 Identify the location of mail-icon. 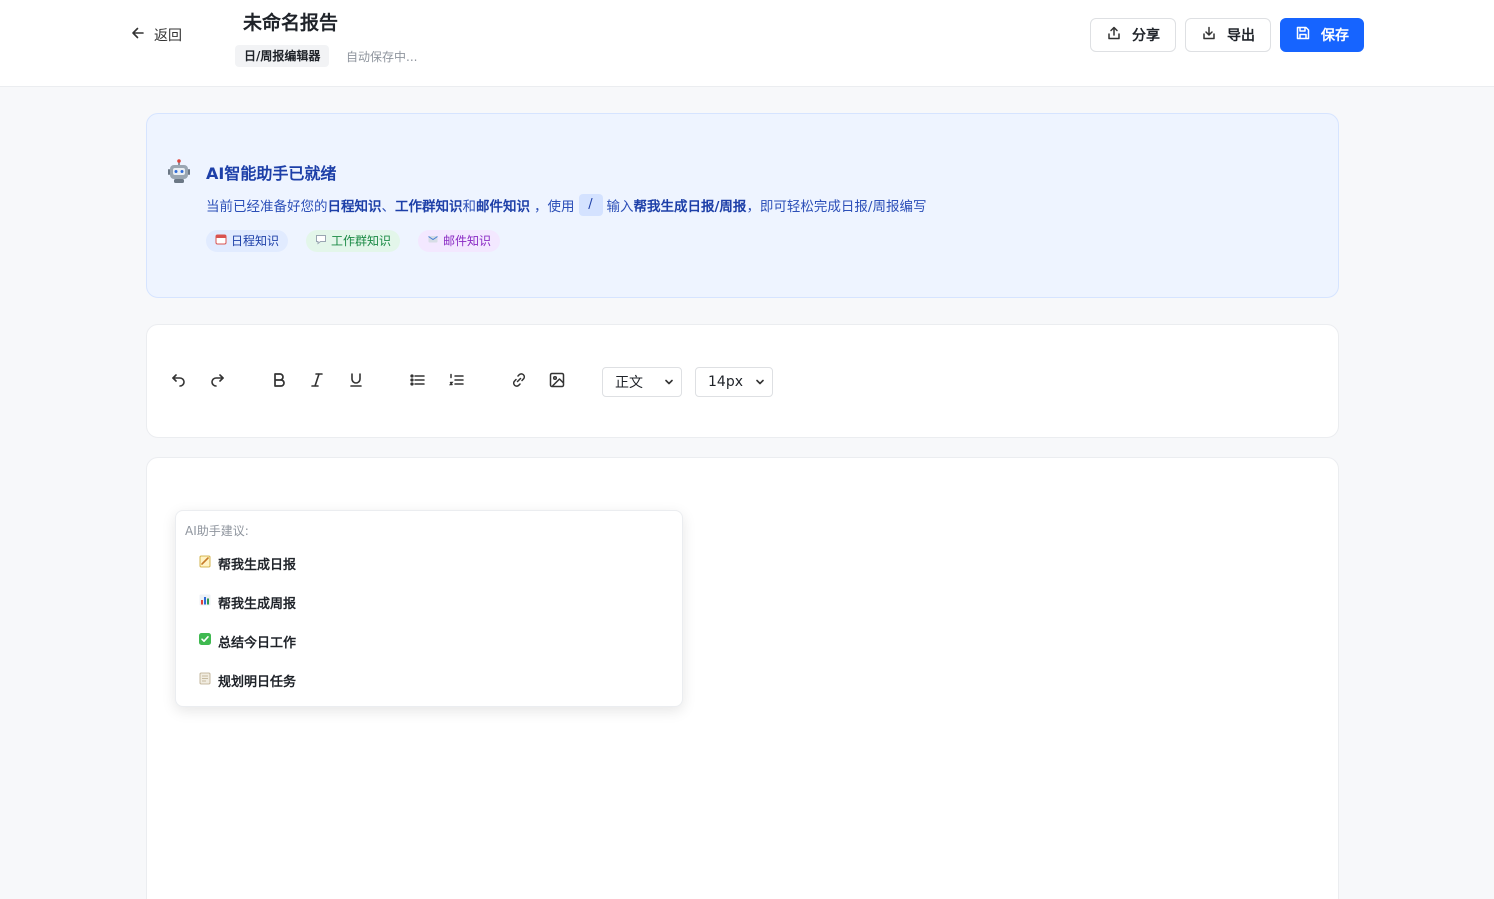
(433, 241).